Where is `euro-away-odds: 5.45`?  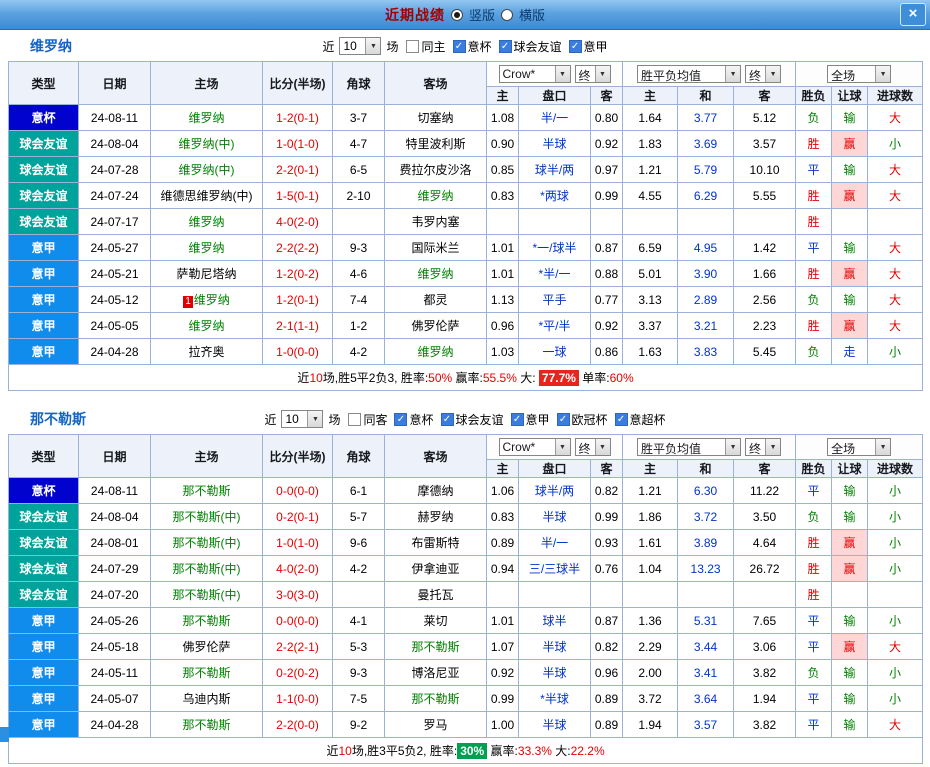
euro-away-odds: 5.45 is located at coordinates (765, 351).